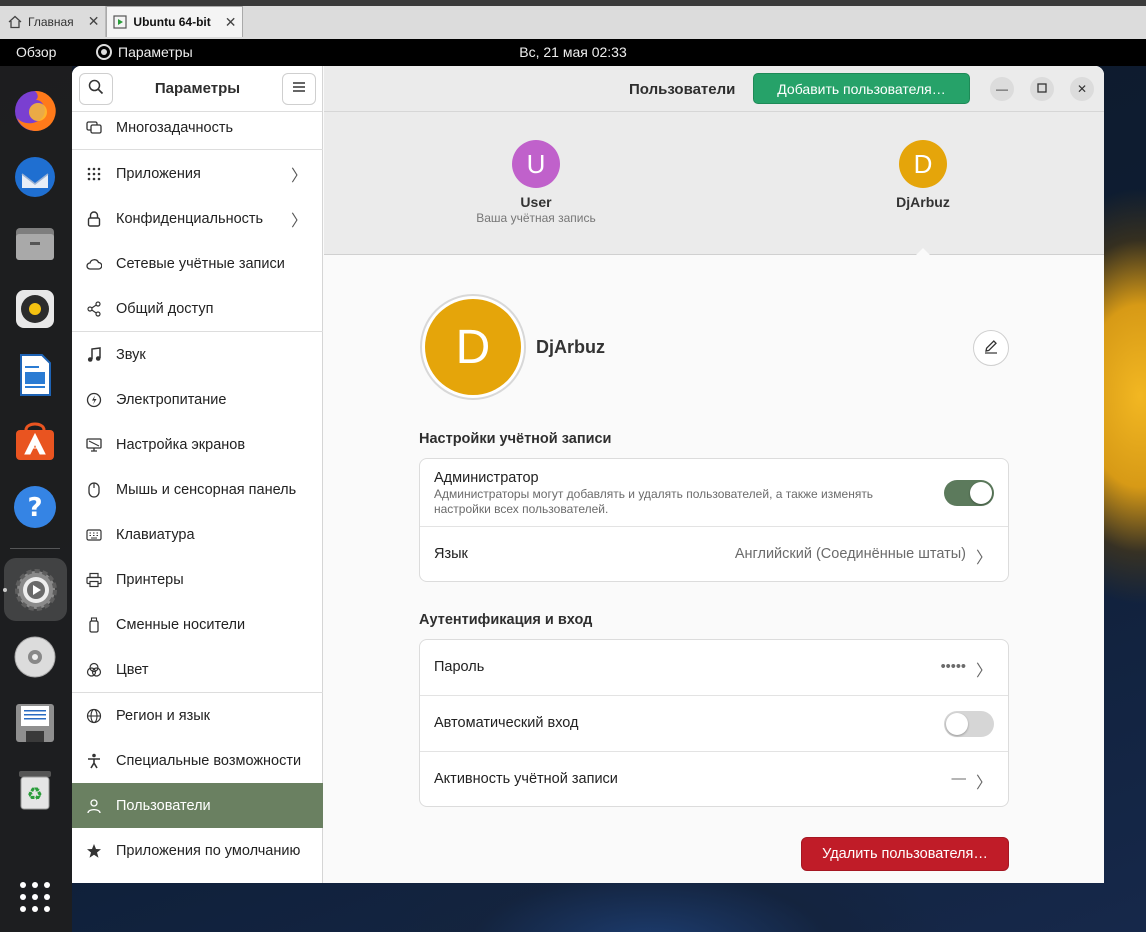 The image size is (1146, 932). Describe the element at coordinates (35, 897) in the screenshot. I see `show-apps-icon` at that location.